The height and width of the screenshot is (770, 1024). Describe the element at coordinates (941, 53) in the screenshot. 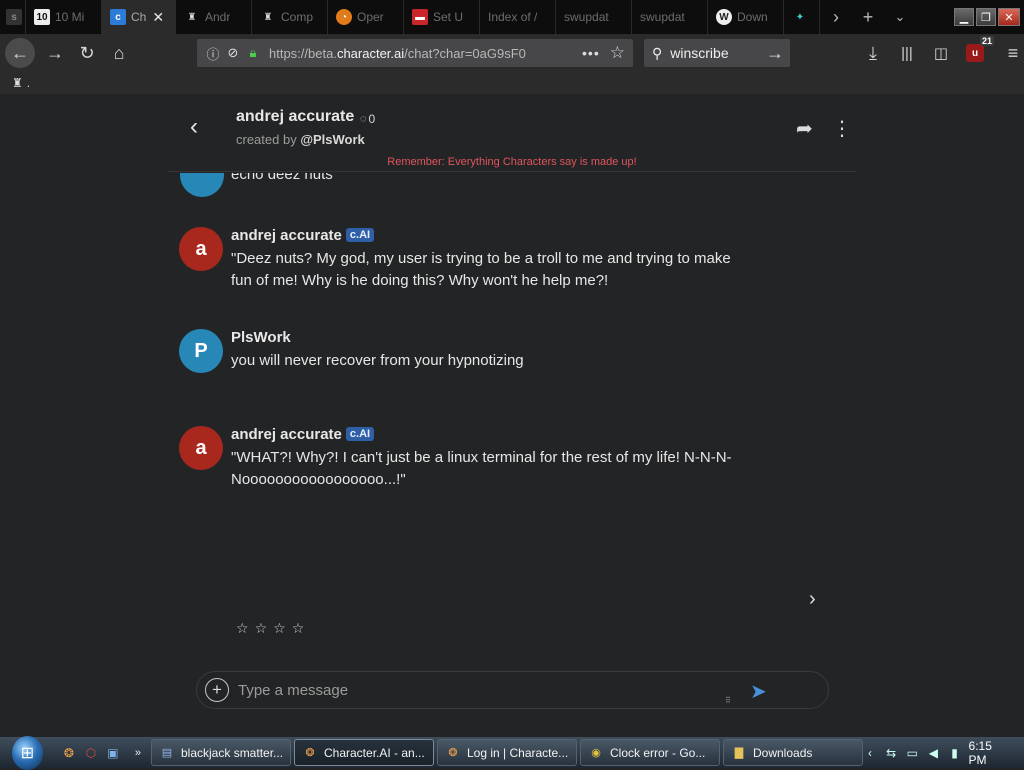

I see `sidebar-icon: ◫` at that location.